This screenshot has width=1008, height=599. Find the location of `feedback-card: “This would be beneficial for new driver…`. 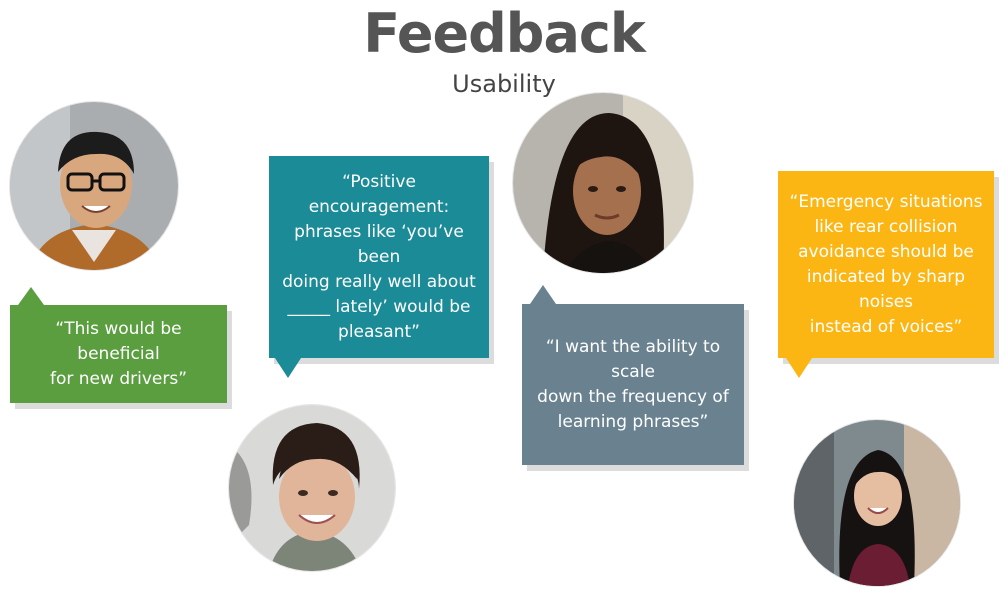

feedback-card: “This would be beneficial for new driver… is located at coordinates (118, 354).